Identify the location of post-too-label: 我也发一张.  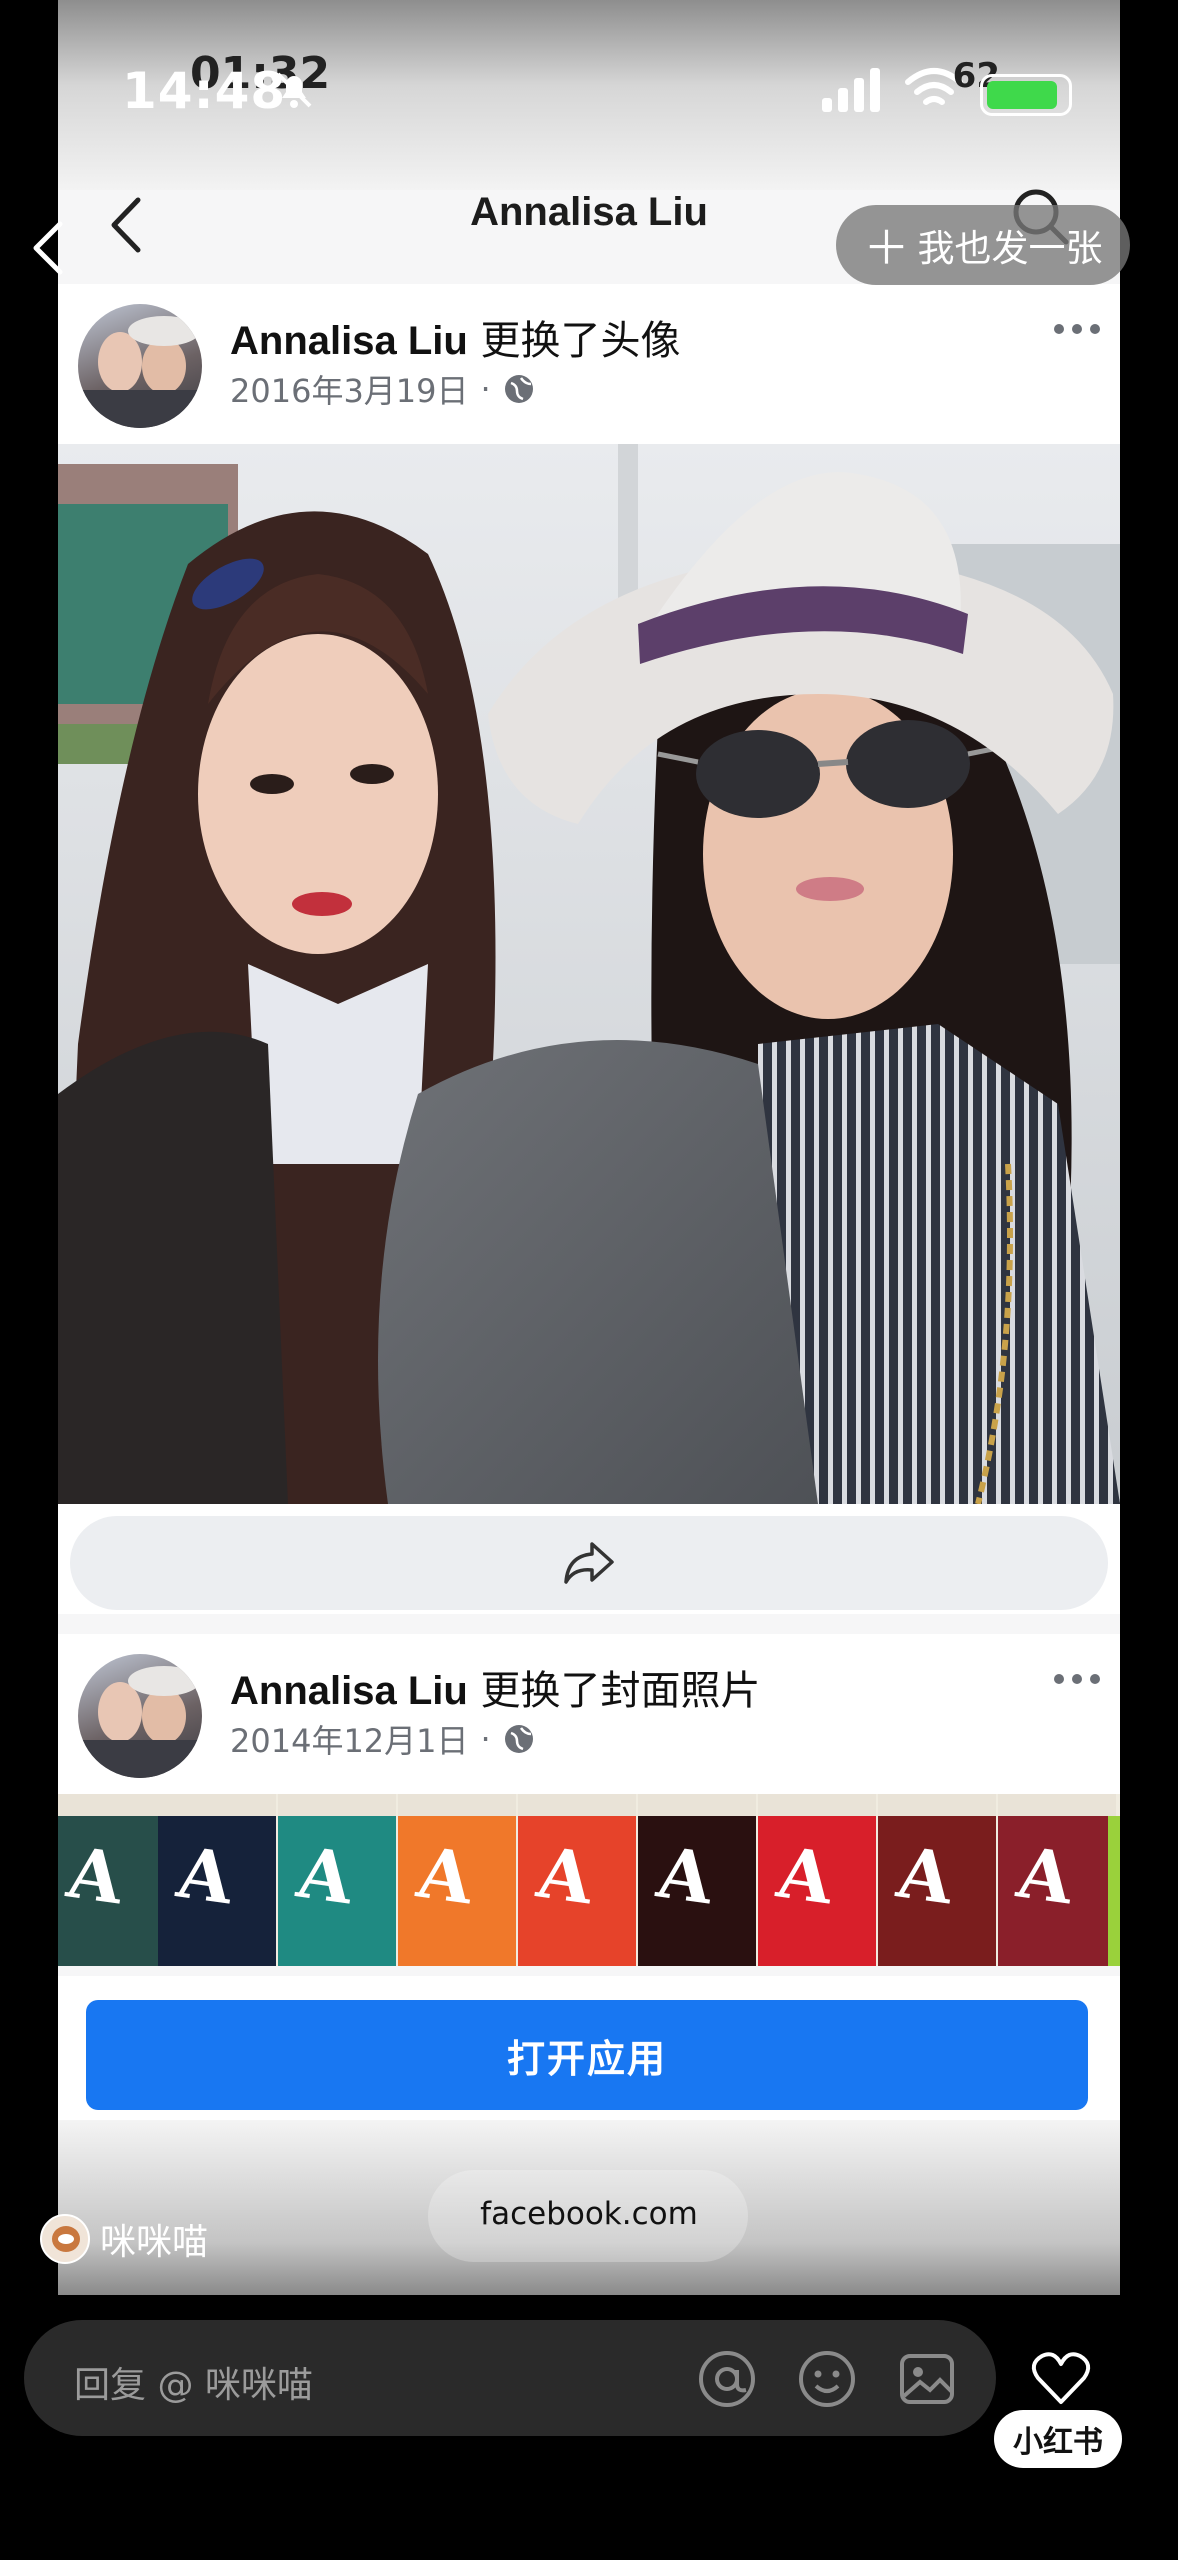
(1010, 248).